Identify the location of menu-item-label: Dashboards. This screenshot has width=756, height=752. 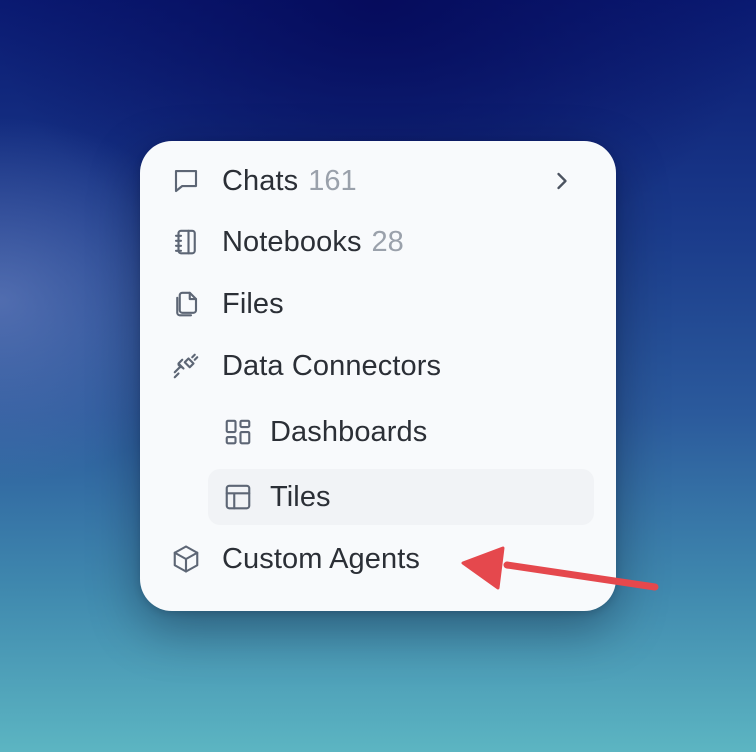
(349, 431).